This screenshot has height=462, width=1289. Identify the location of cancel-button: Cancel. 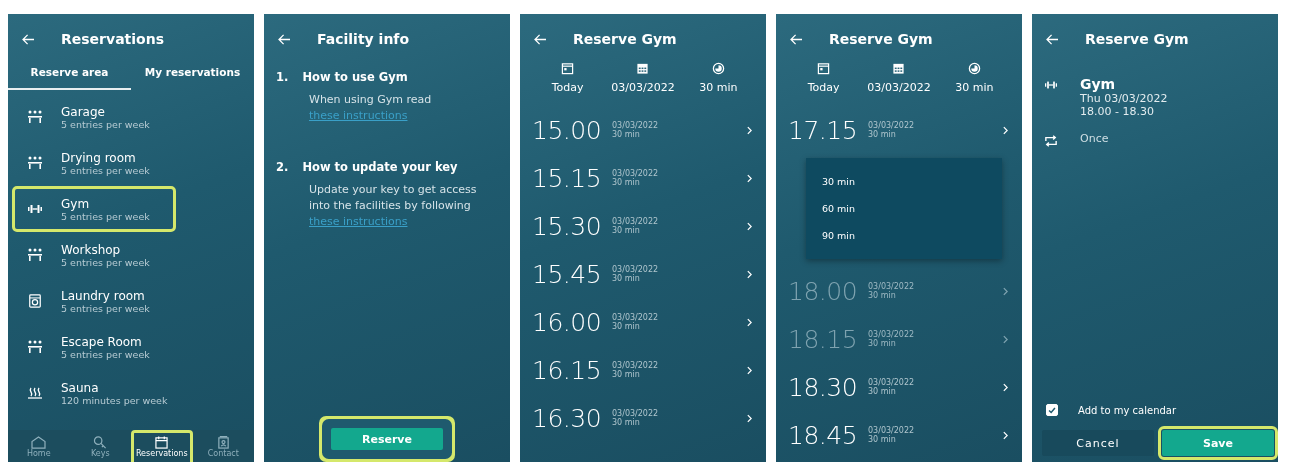
(1098, 443).